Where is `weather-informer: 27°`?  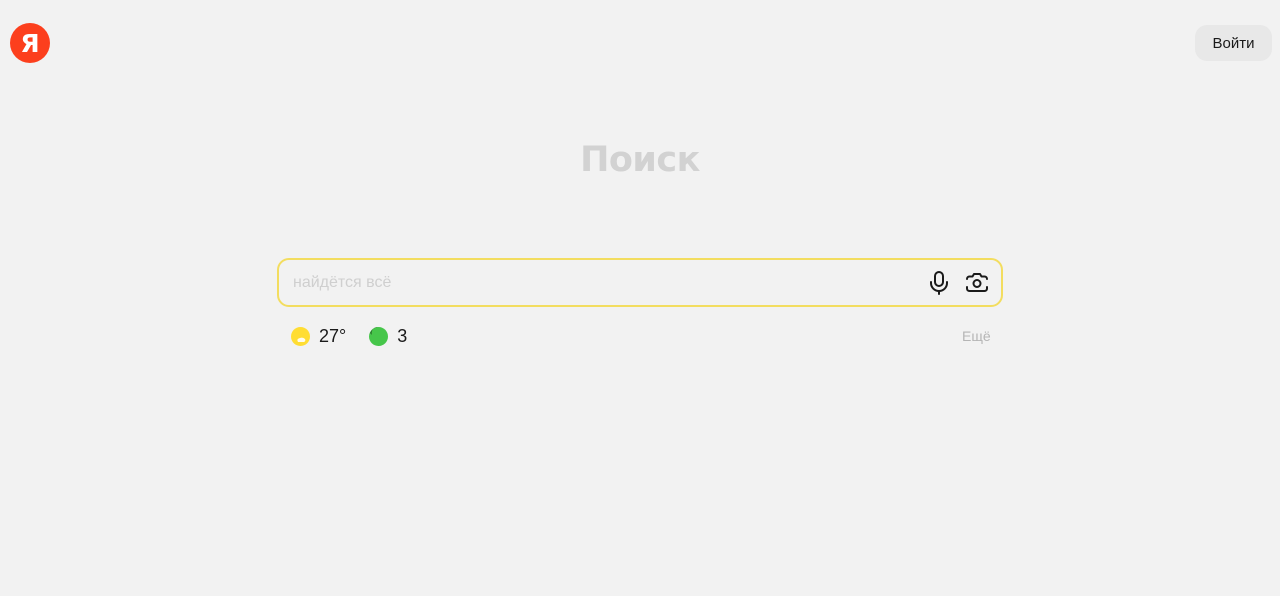 weather-informer: 27° is located at coordinates (318, 336).